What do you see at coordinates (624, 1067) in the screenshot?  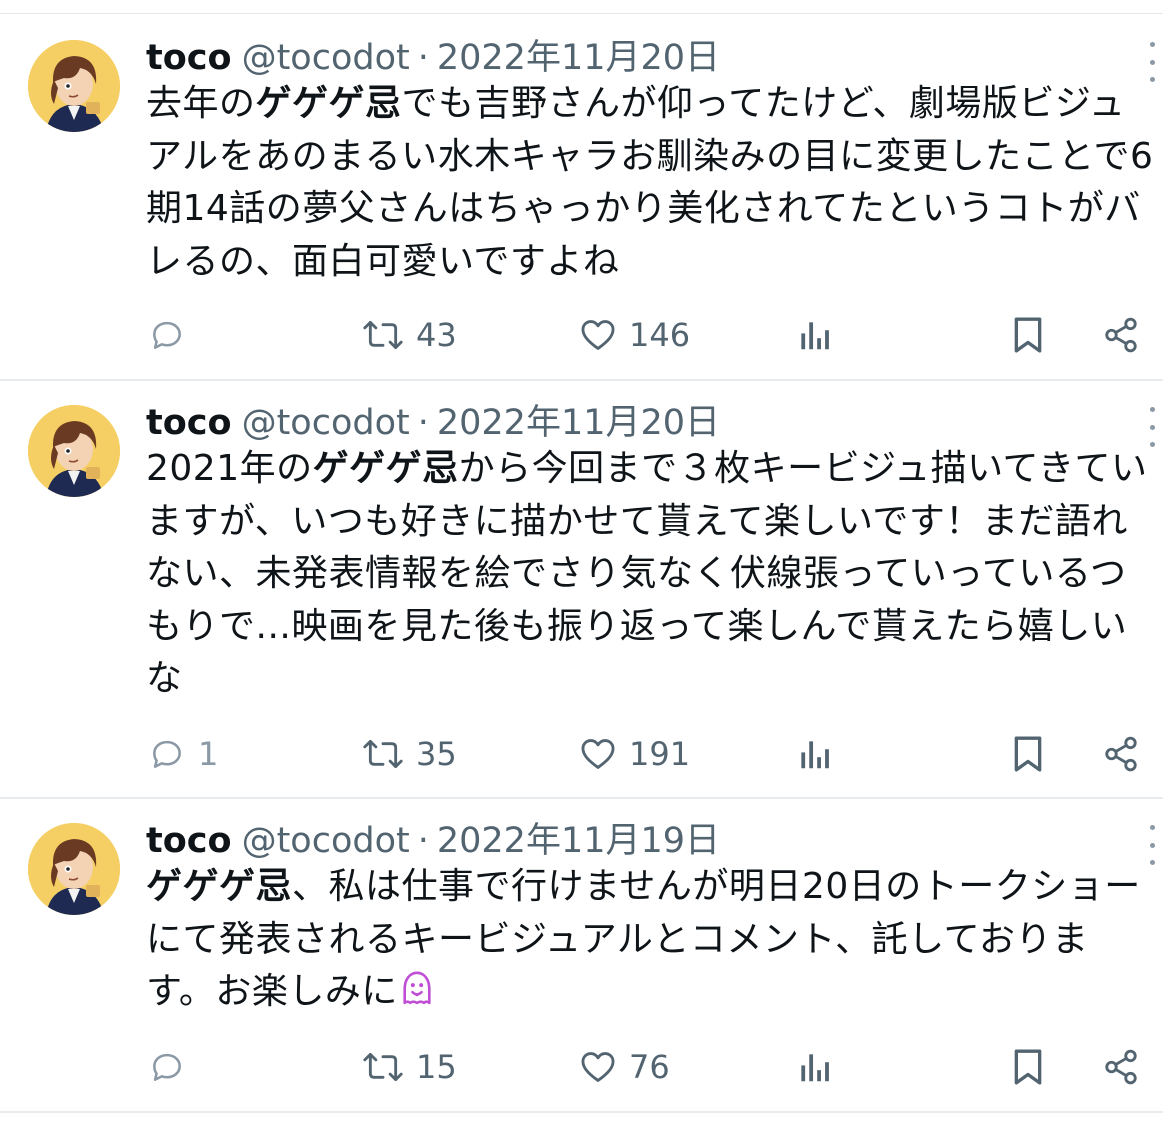 I see `like-button: 76` at bounding box center [624, 1067].